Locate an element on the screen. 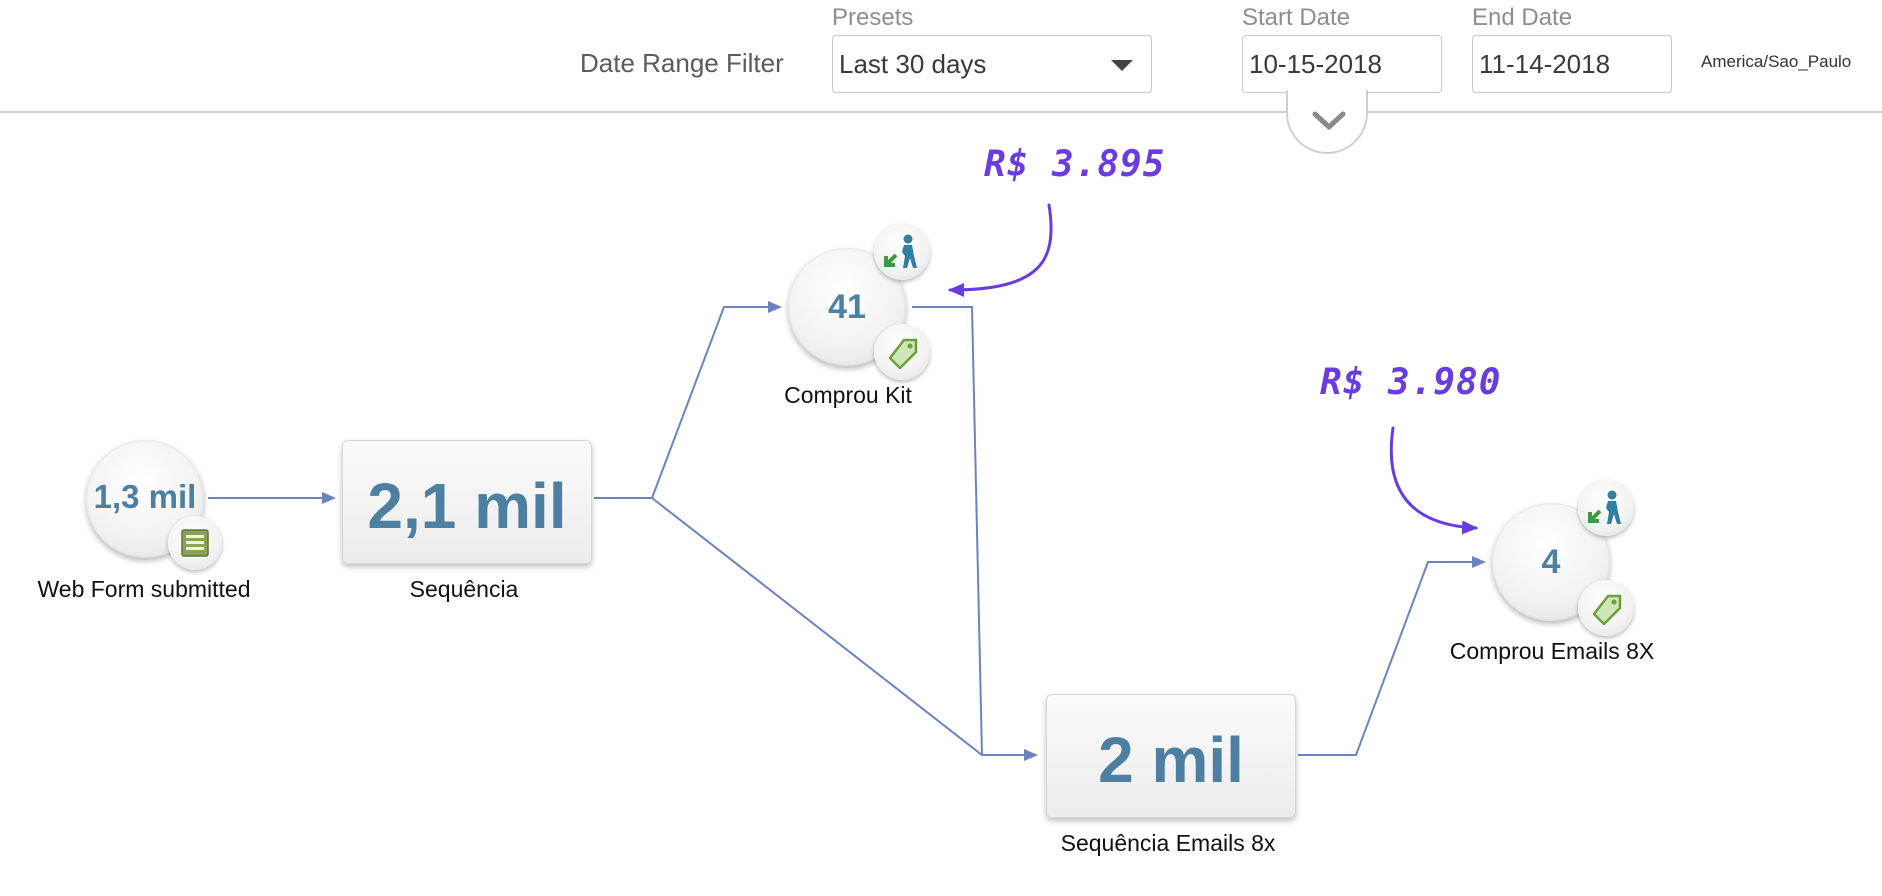 This screenshot has height=896, width=1882. web-form-badge is located at coordinates (195, 543).